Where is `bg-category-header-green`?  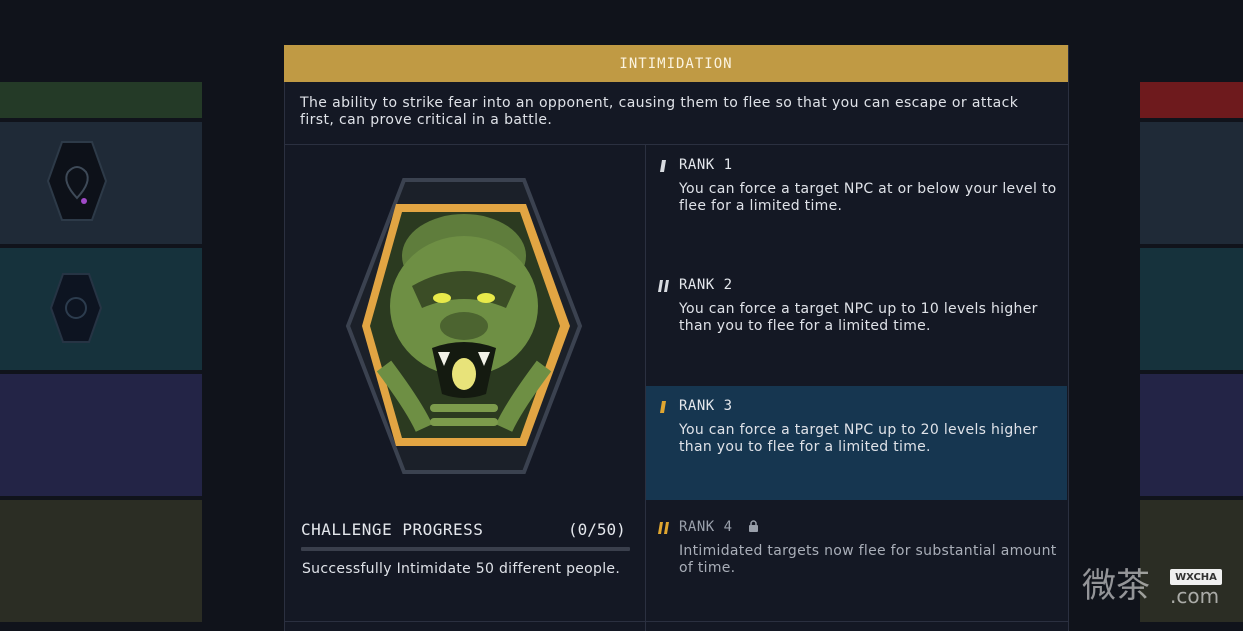
bg-category-header-green is located at coordinates (101, 100).